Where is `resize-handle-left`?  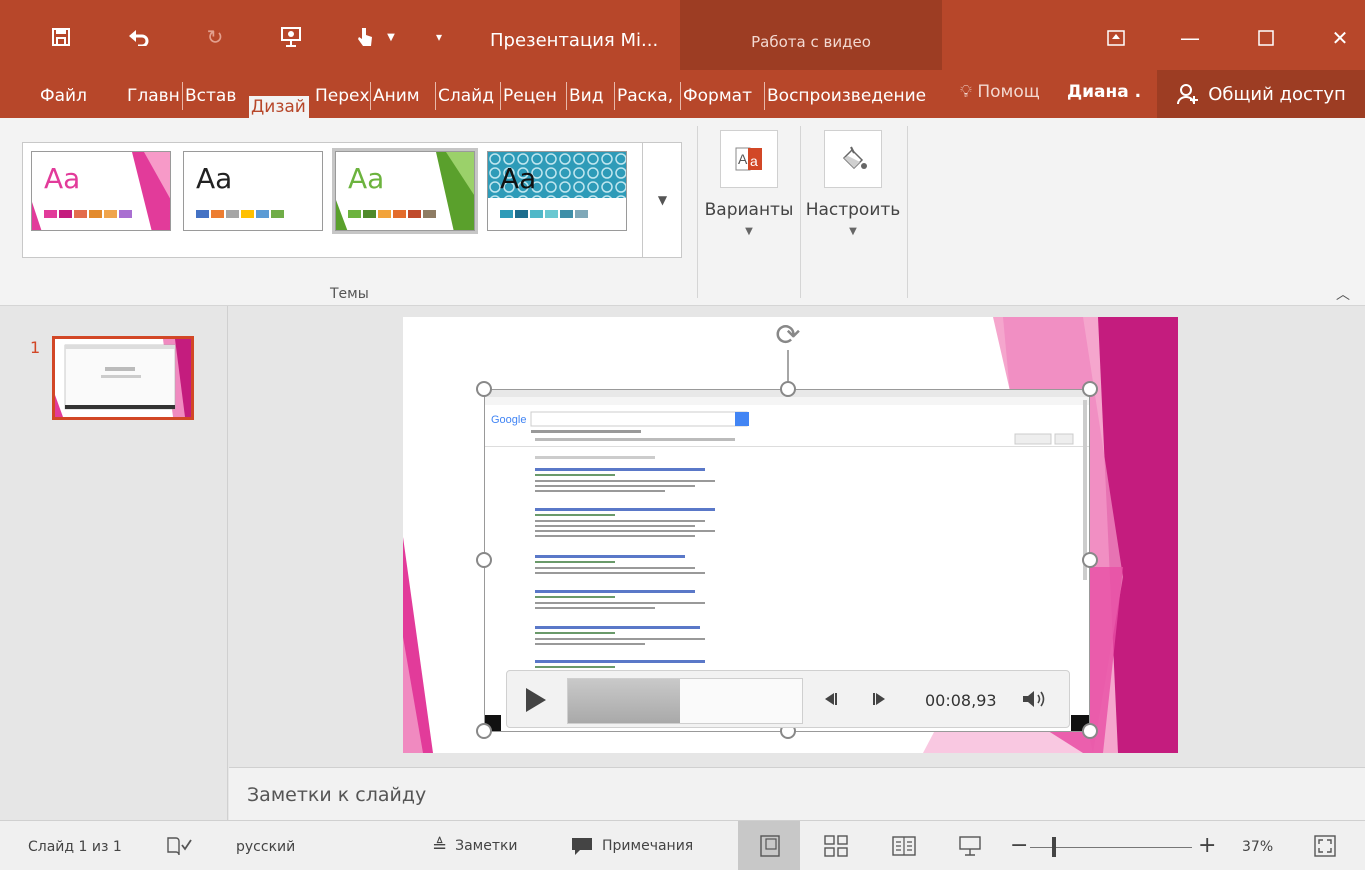
resize-handle-left is located at coordinates (484, 560).